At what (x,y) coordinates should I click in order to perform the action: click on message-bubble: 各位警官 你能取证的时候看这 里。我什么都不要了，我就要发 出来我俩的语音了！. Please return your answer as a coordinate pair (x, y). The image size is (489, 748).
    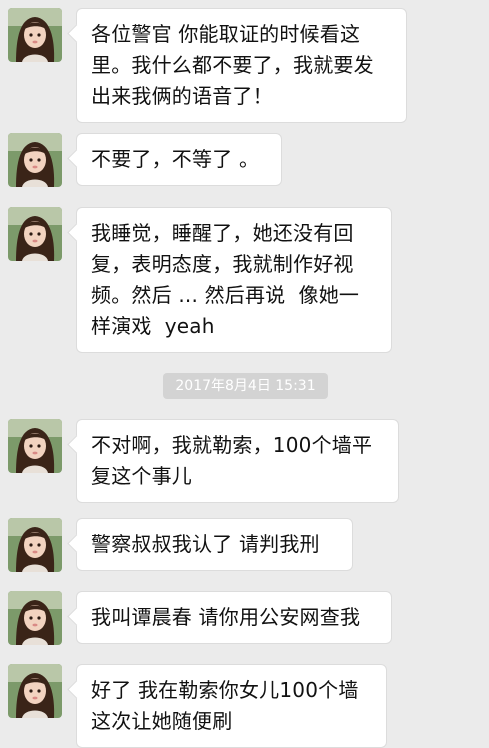
    Looking at the image, I should click on (241, 65).